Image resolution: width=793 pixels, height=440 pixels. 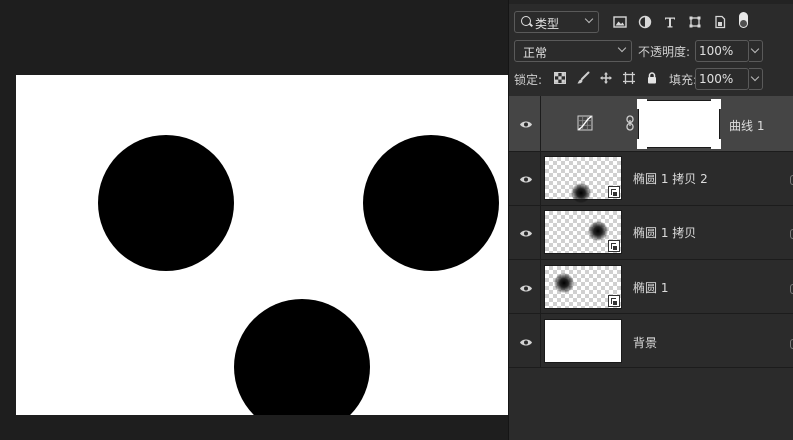 I want to click on filter-kind-dropdown: 类型, so click(x=556, y=22).